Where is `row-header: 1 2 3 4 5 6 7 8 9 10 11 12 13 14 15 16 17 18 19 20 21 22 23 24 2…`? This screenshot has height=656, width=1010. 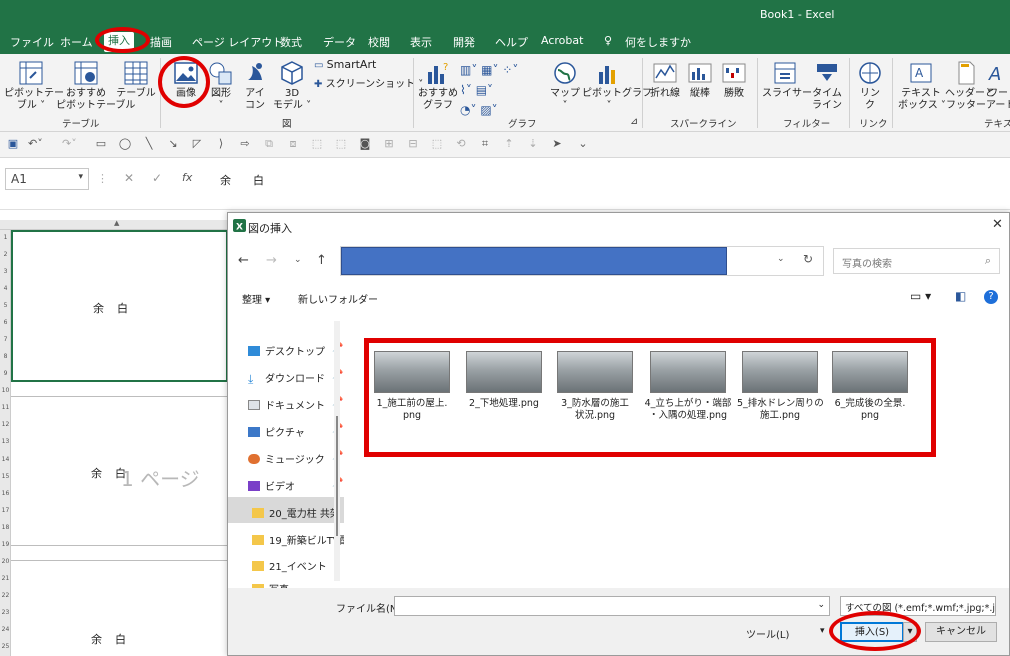
row-header: 1 2 3 4 5 6 7 8 9 10 11 12 13 14 15 16 17 18 19 20 21 22 23 24 2… is located at coordinates (5, 443).